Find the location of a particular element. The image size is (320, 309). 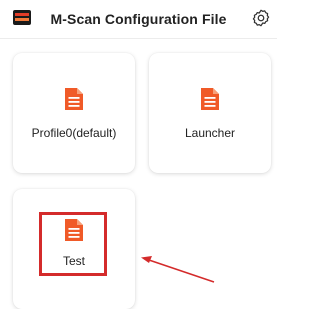

profile-card-launcher: Launcher is located at coordinates (210, 113).